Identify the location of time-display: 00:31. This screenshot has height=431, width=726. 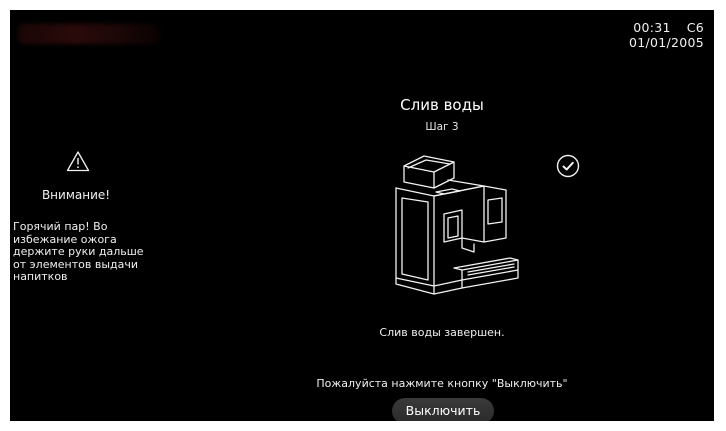
(652, 27).